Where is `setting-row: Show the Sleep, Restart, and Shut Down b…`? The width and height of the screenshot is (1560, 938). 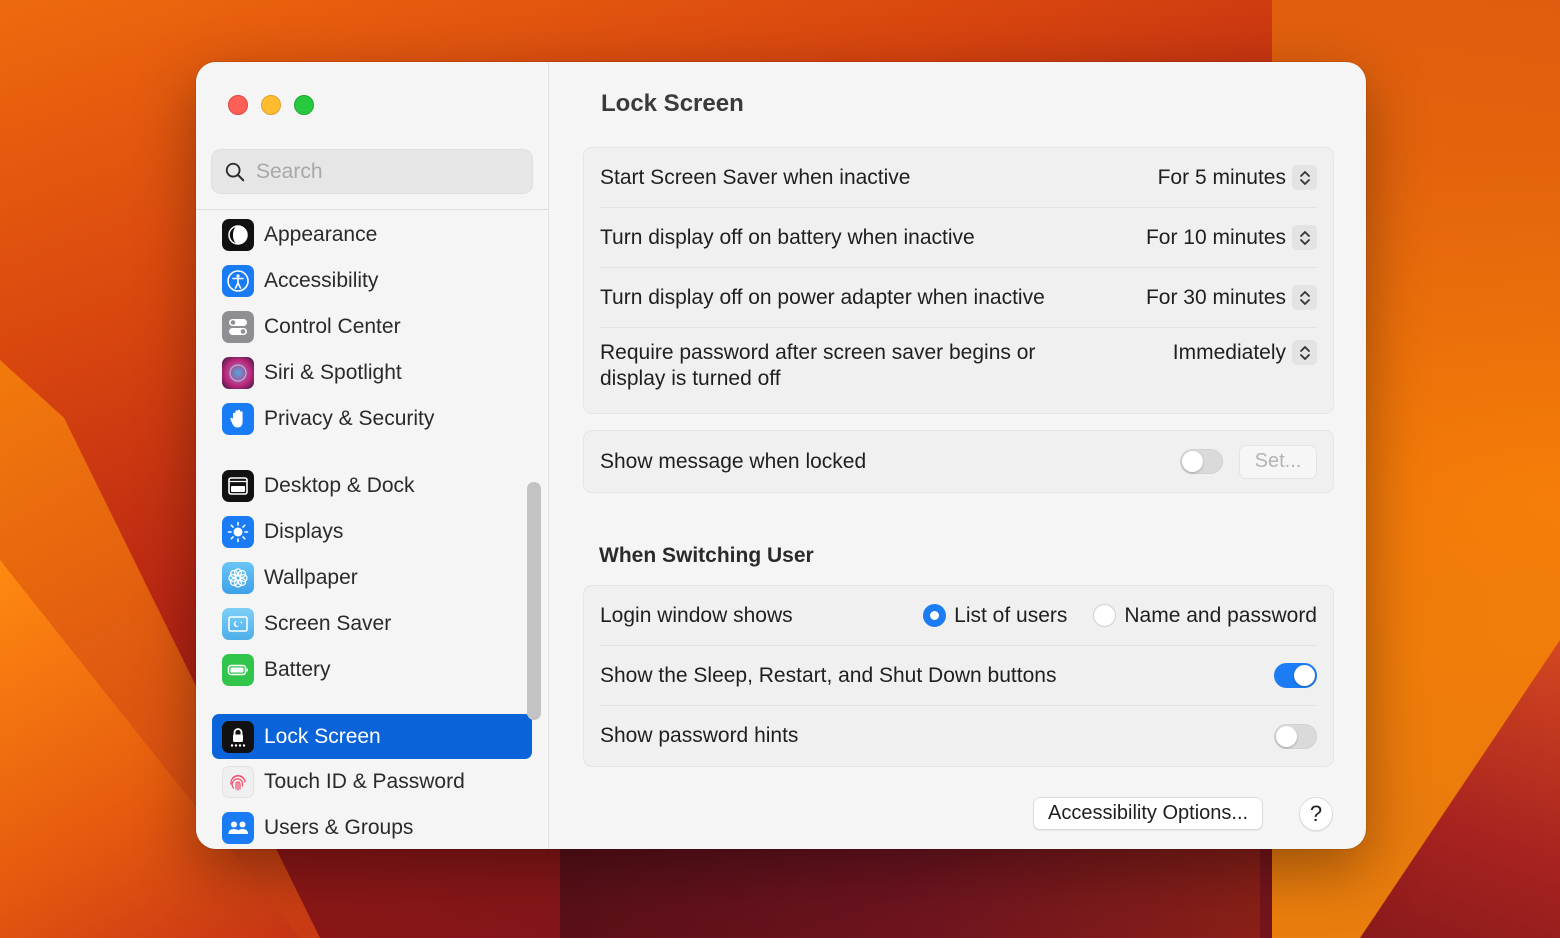 setting-row: Show the Sleep, Restart, and Shut Down b… is located at coordinates (958, 676).